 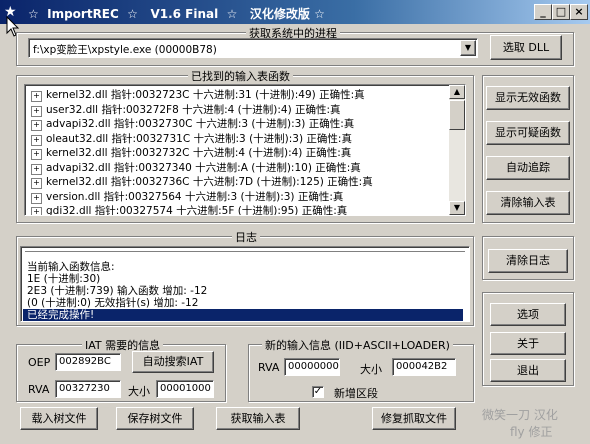 I want to click on pick-dll-button: 选取 DLL, so click(x=526, y=47).